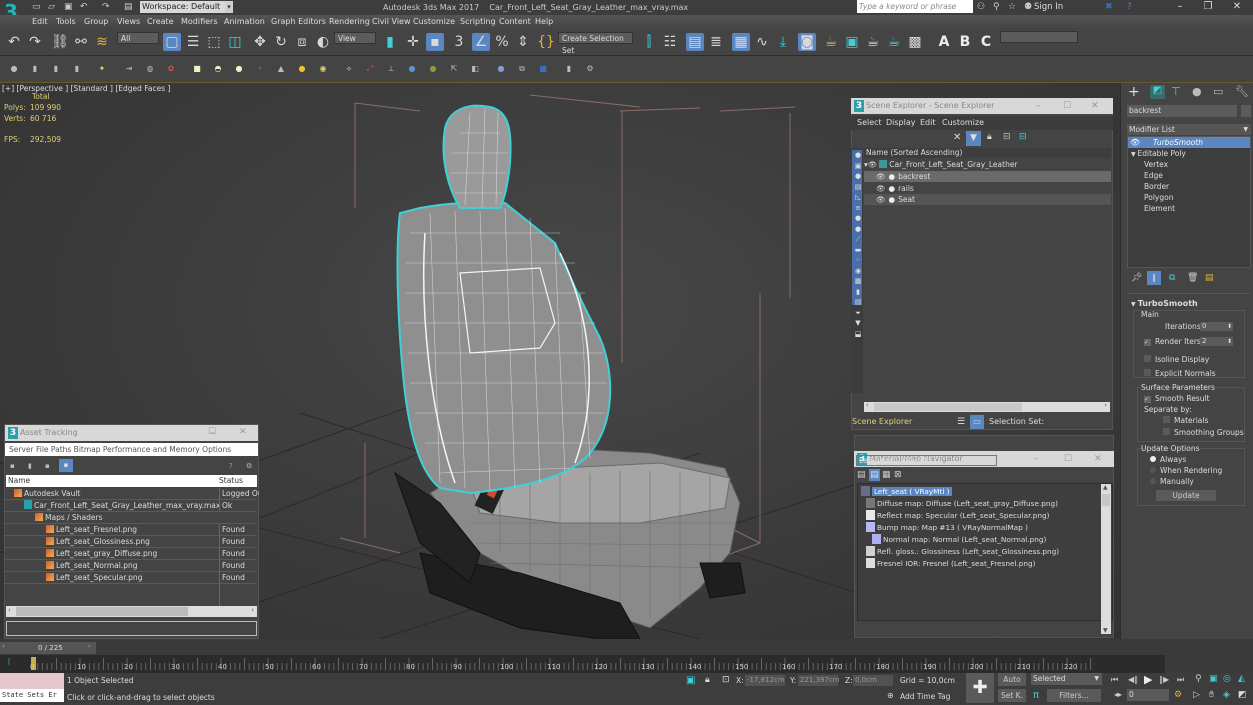 This screenshot has width=1253, height=705. Describe the element at coordinates (947, 528) in the screenshot. I see `map-row: Bump map: Map #13 ( VRayNormalMap )` at that location.